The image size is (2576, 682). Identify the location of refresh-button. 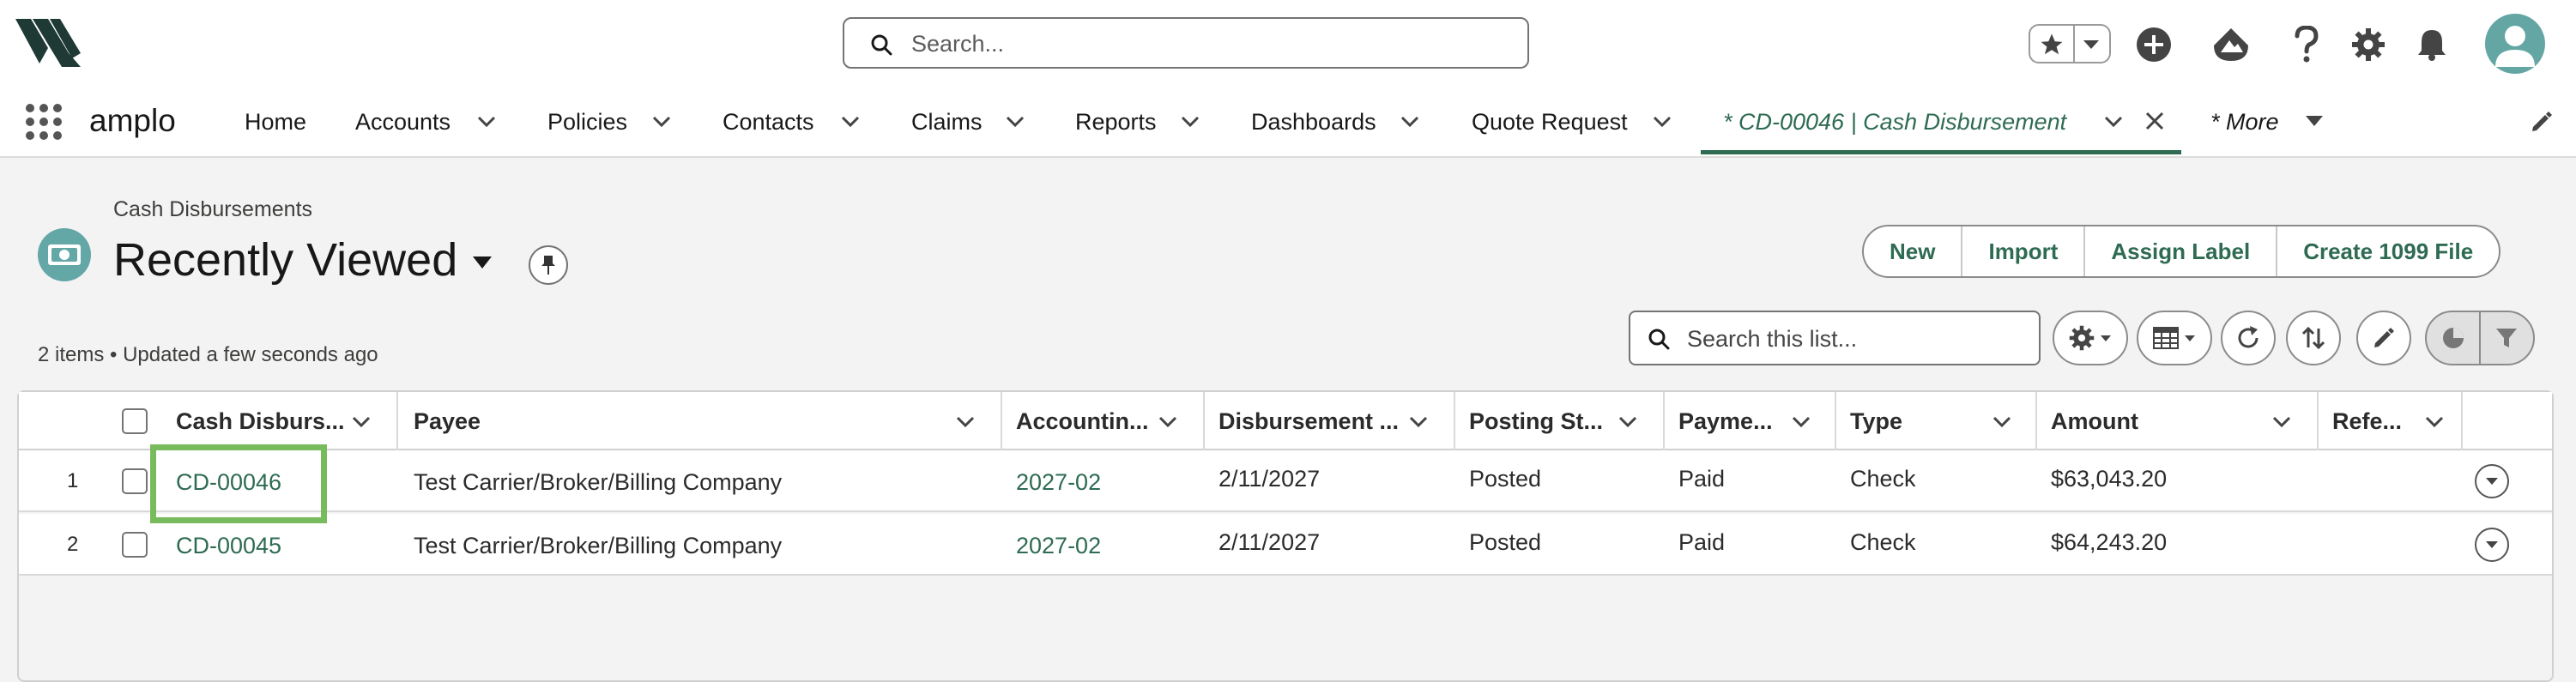
(2248, 338).